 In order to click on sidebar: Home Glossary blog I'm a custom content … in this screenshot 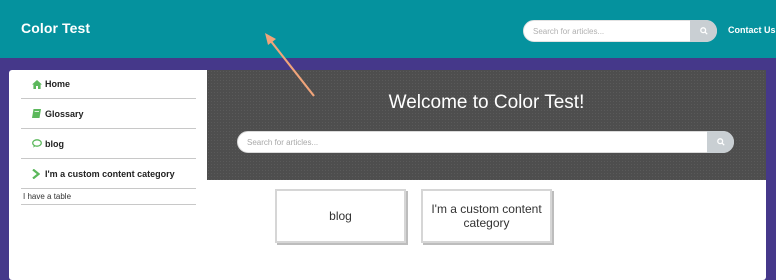, I will do `click(108, 137)`.